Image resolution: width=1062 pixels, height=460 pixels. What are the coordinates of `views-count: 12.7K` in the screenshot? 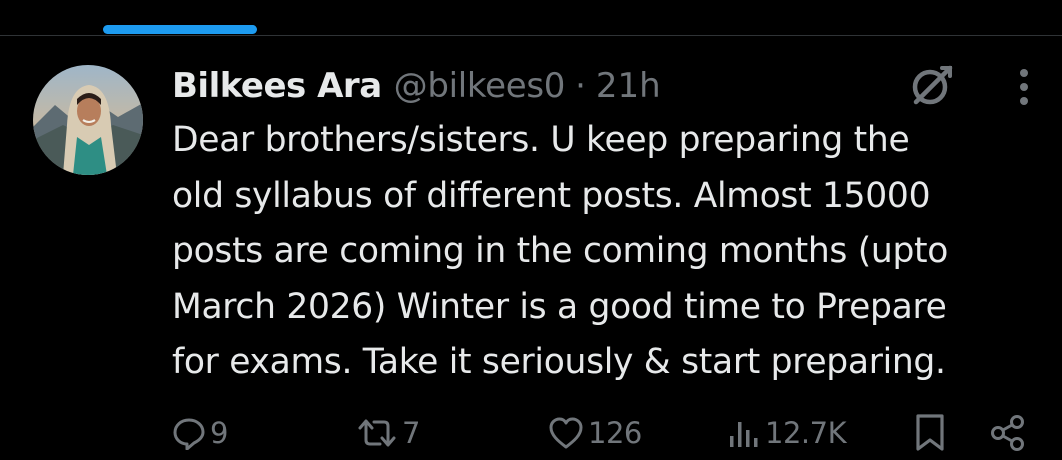 It's located at (806, 433).